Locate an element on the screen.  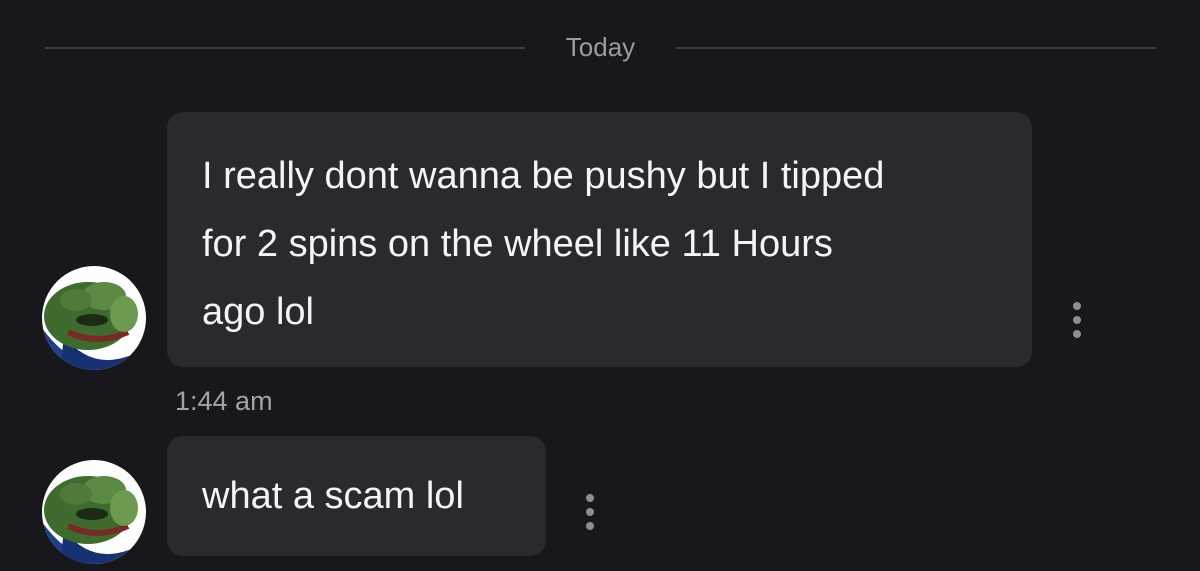
message-text: what a scam lol is located at coordinates (333, 496).